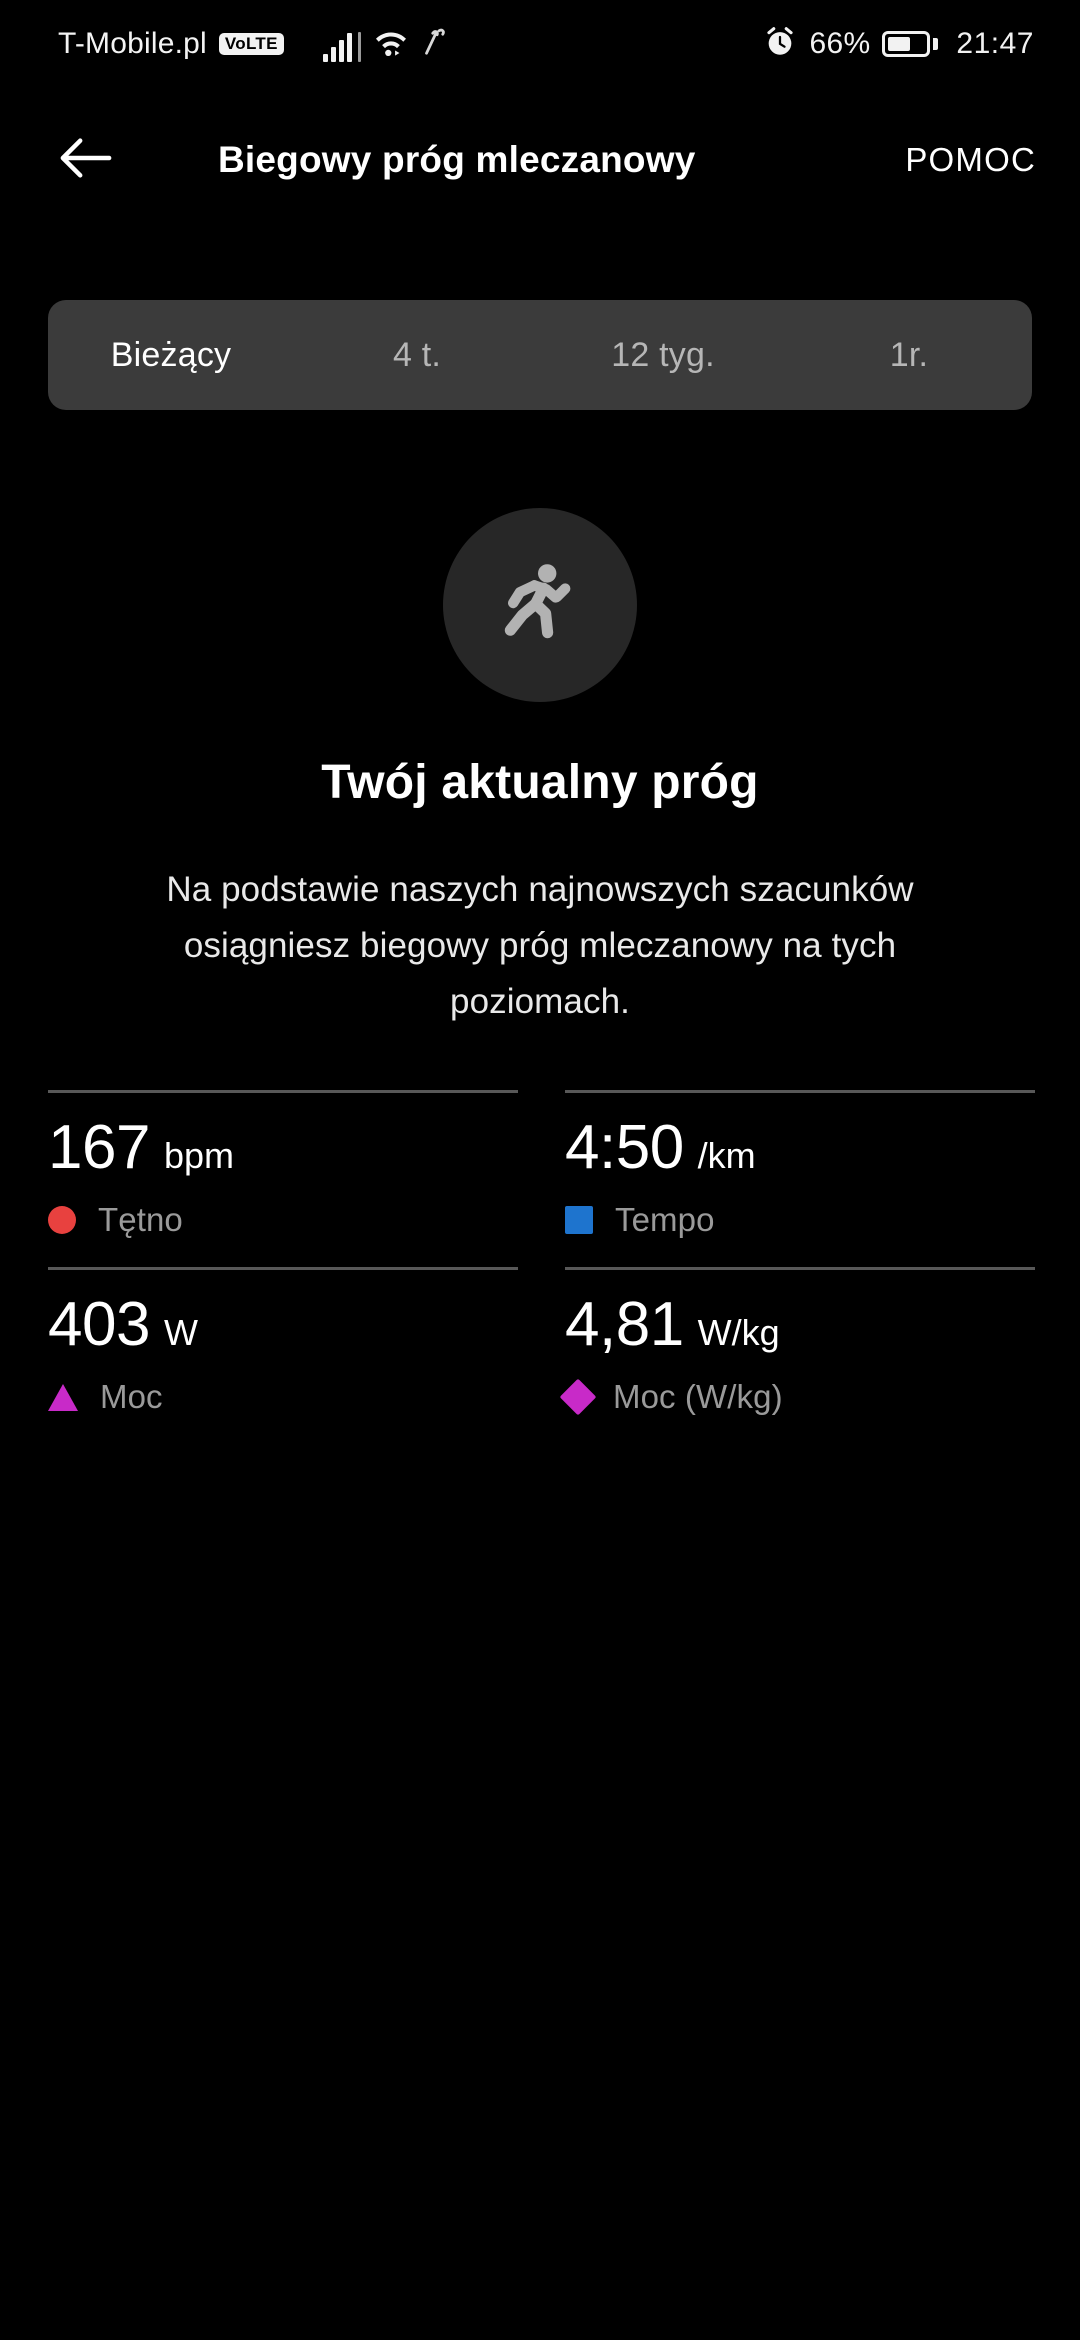 This screenshot has width=1080, height=2340. Describe the element at coordinates (698, 1396) in the screenshot. I see `metric-label: Moc (W/kg)` at that location.